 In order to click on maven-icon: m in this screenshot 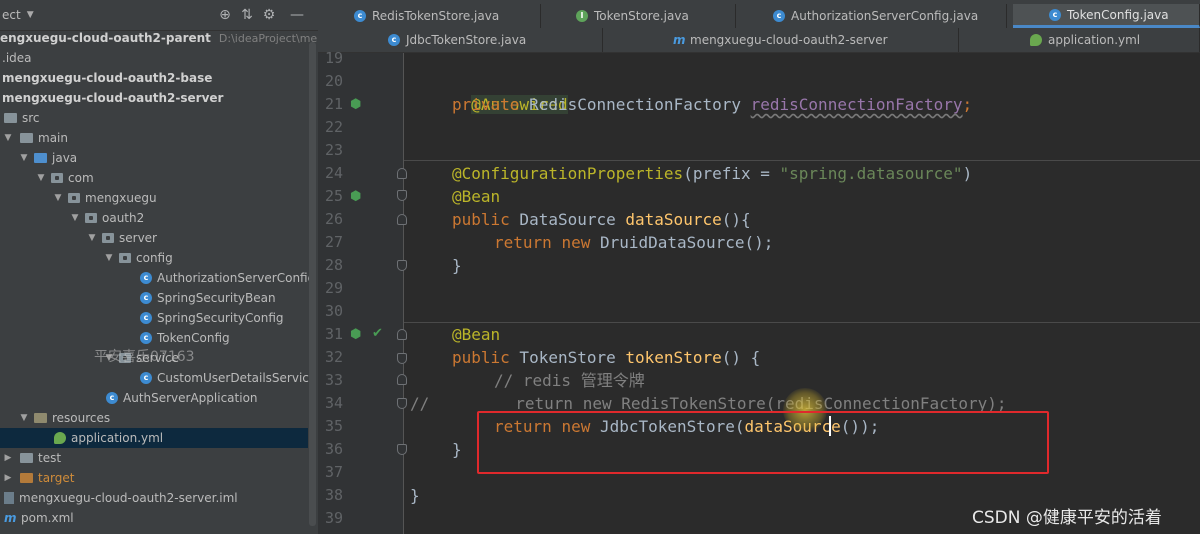, I will do `click(679, 40)`.